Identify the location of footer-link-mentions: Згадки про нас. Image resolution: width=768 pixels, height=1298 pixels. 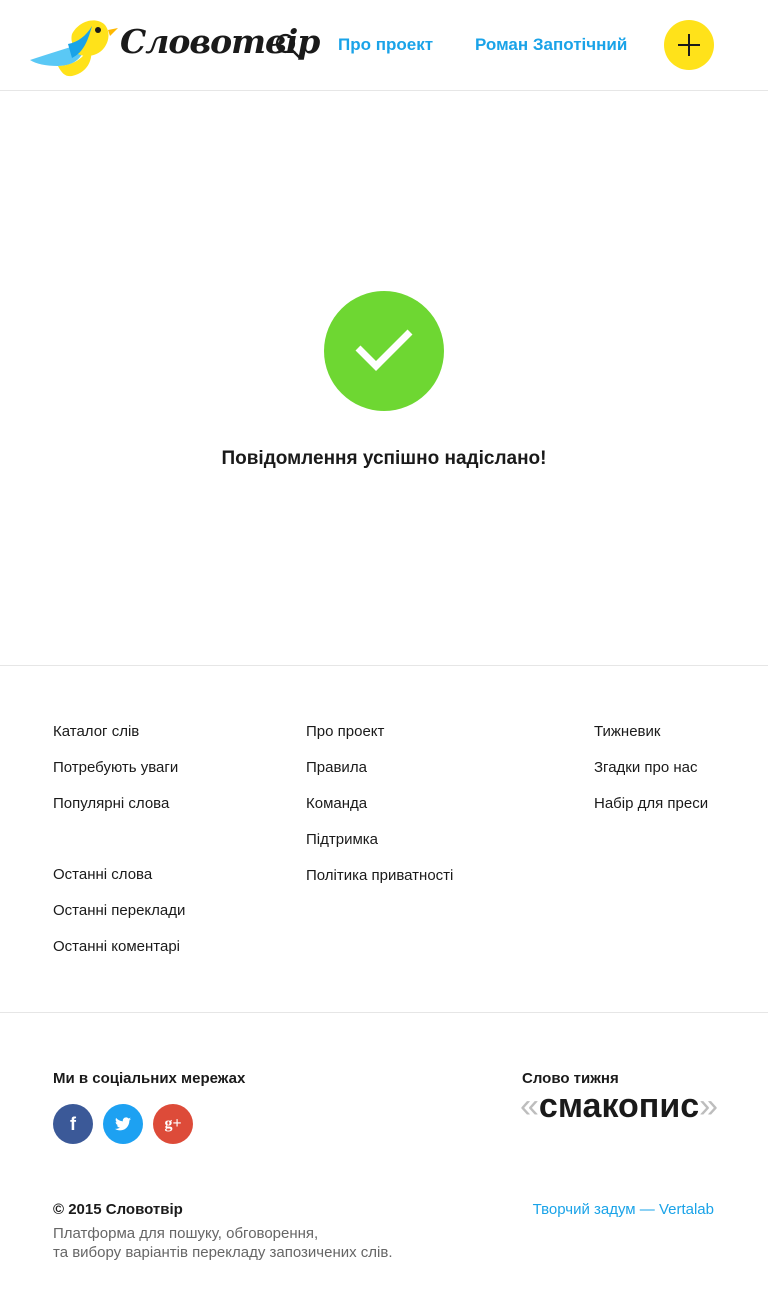
(646, 767).